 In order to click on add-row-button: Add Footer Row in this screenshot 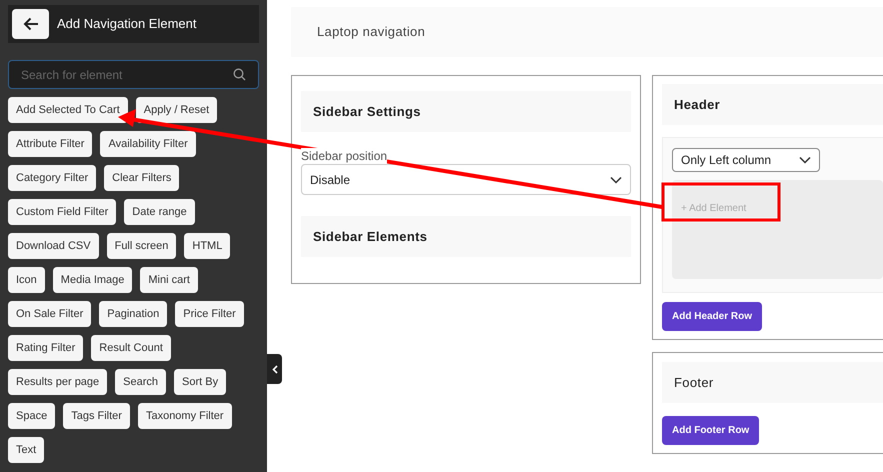, I will do `click(711, 430)`.